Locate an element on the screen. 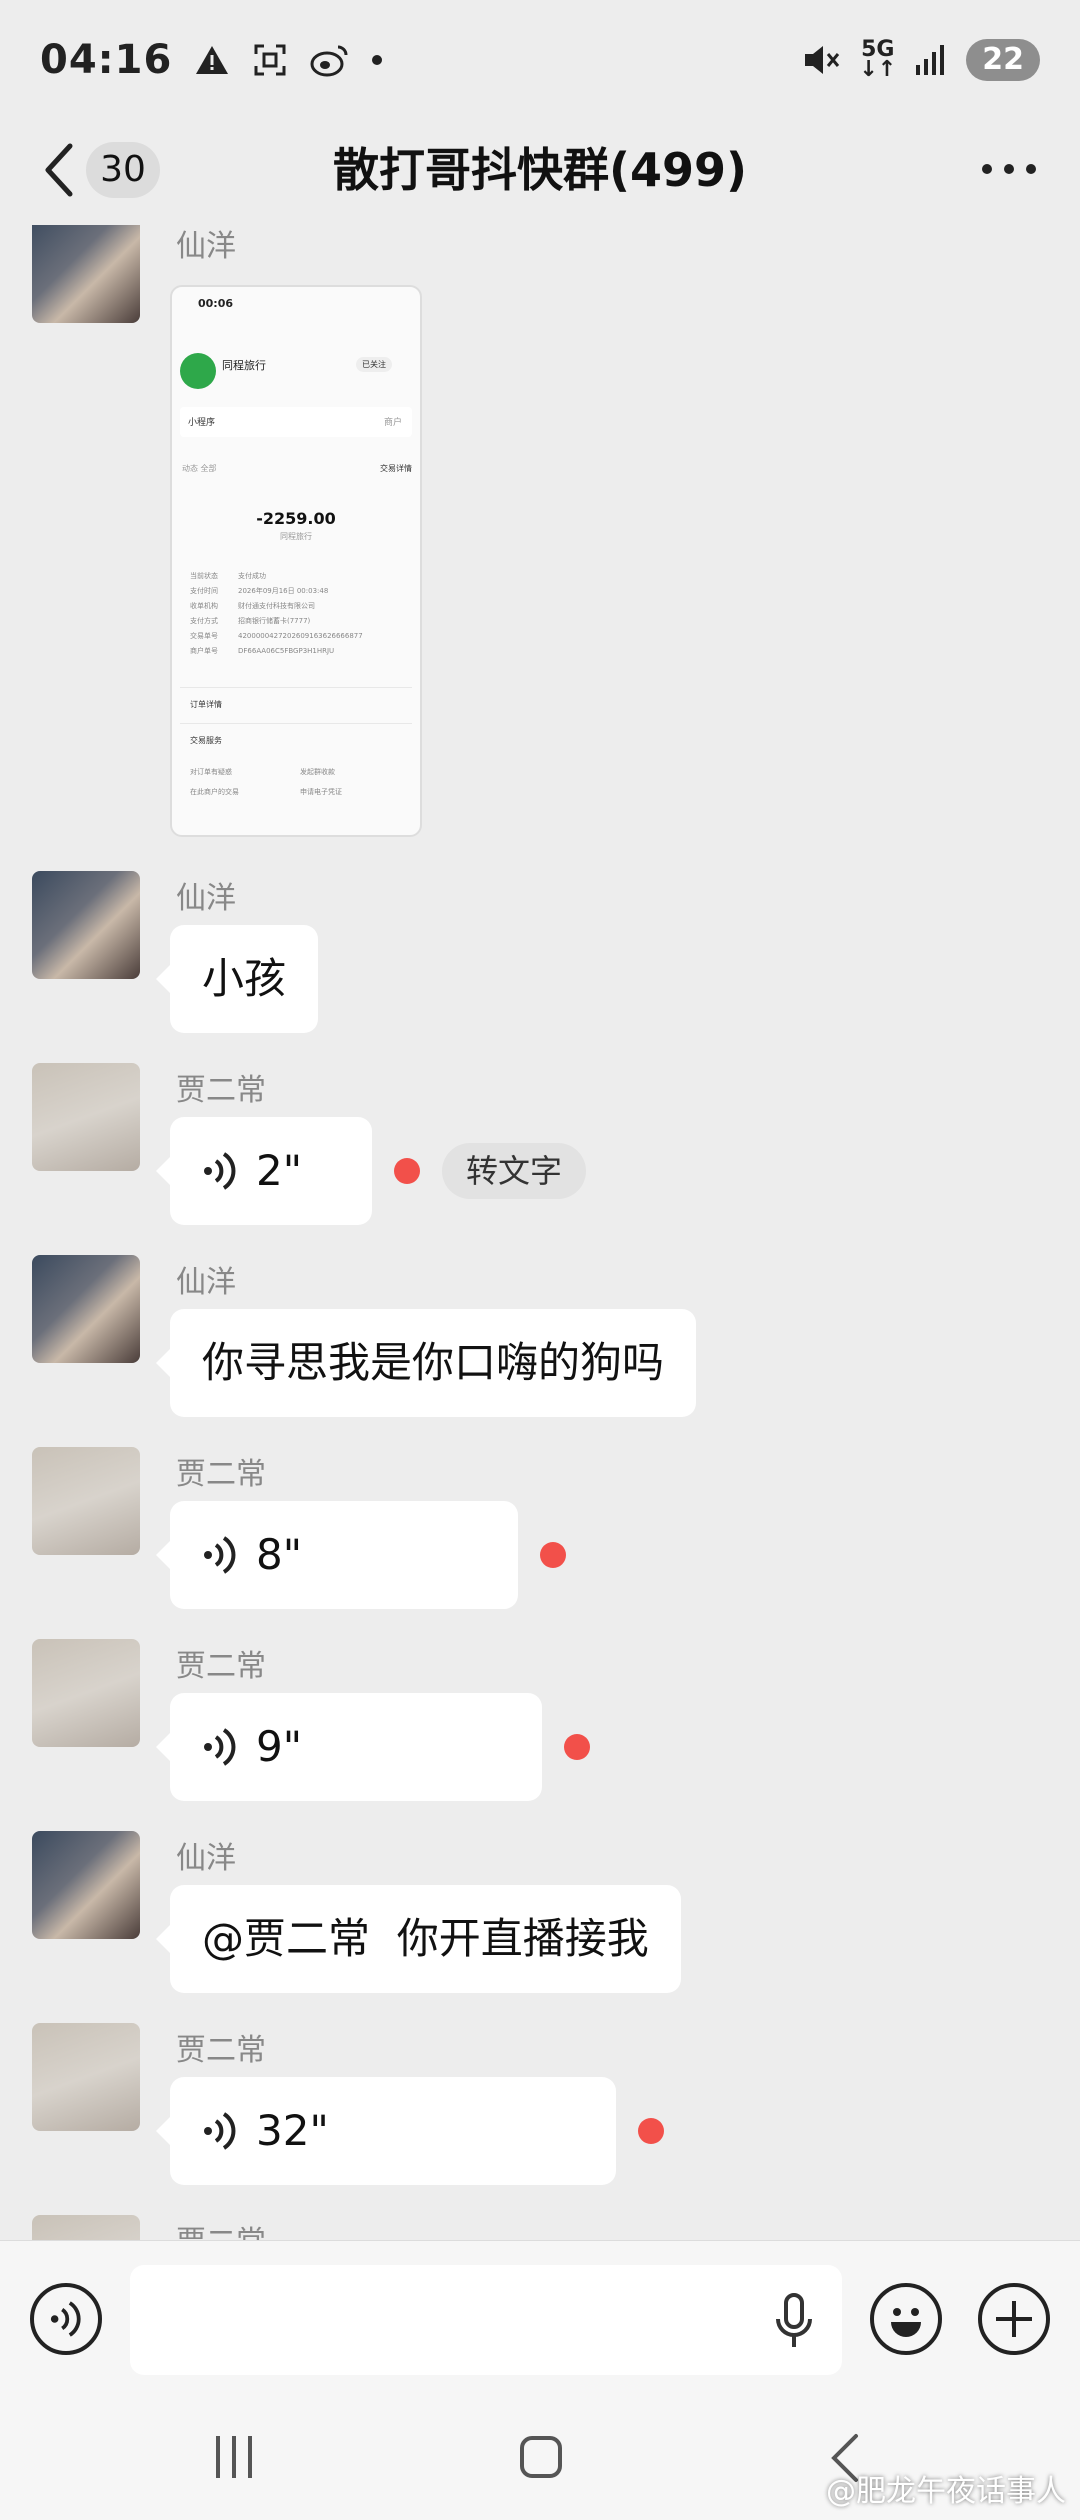 The width and height of the screenshot is (1080, 2520). watermark: @肥龙午夜话事人 is located at coordinates (946, 2491).